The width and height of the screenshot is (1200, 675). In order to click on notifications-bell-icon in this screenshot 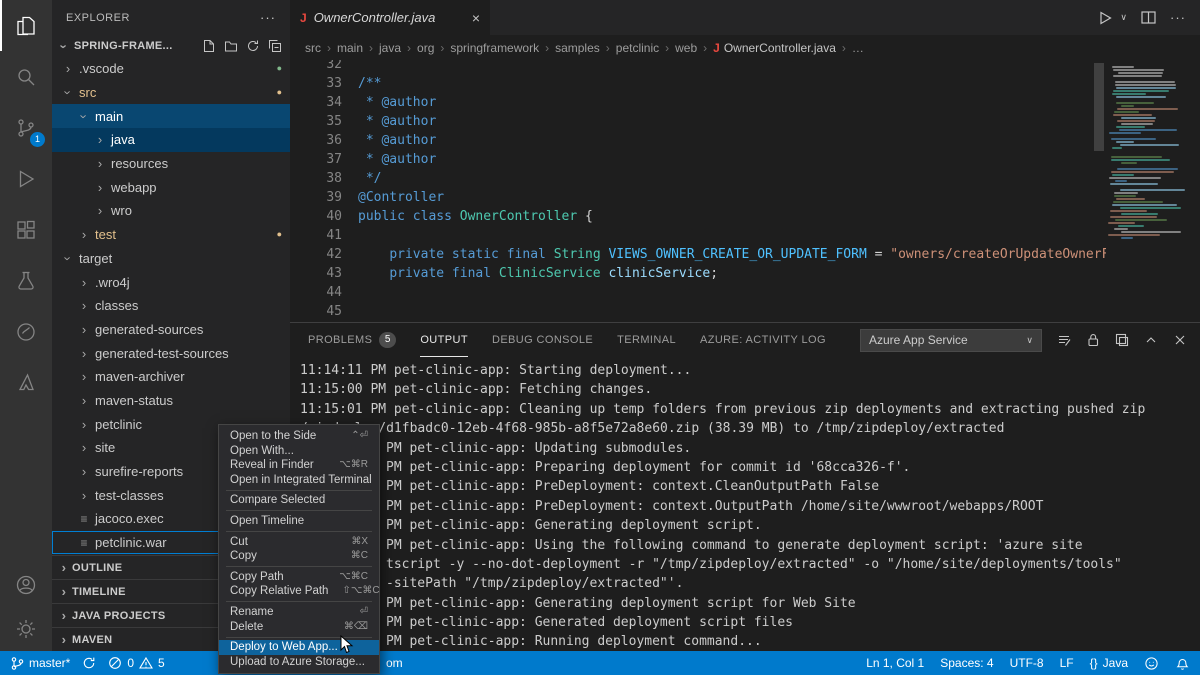, I will do `click(1182, 663)`.